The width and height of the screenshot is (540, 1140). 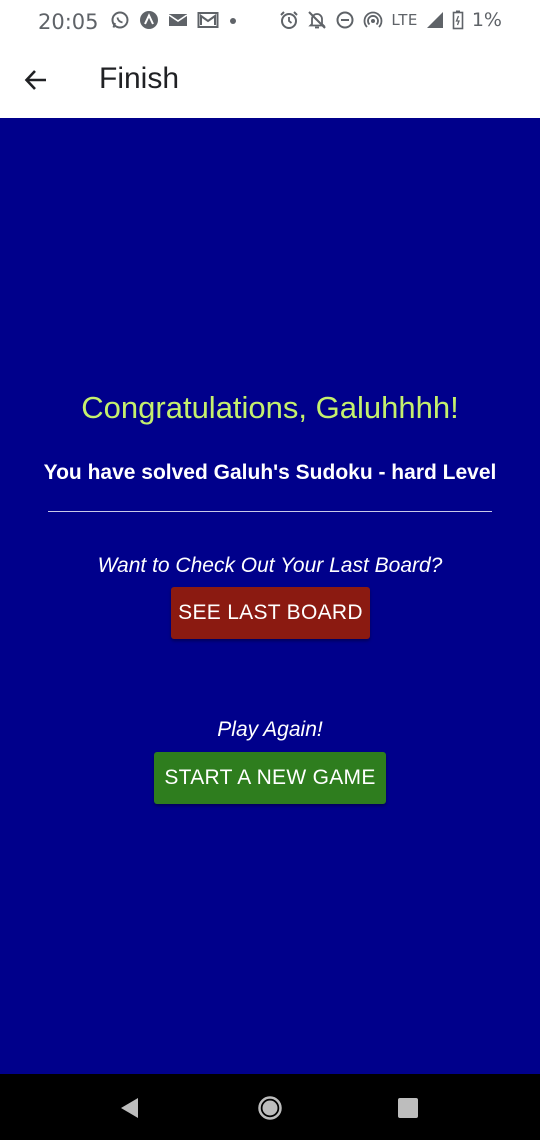 What do you see at coordinates (390, 20) in the screenshot?
I see `status-system-icons: LTE 1%` at bounding box center [390, 20].